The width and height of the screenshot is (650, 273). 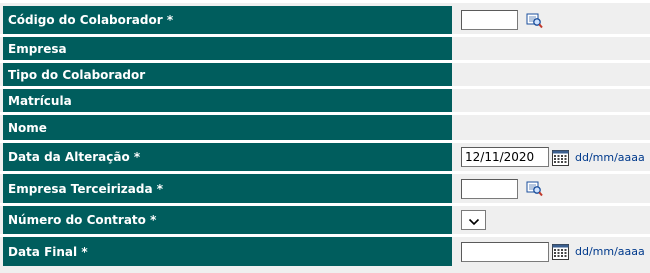 What do you see at coordinates (227, 220) in the screenshot?
I see `field-label: Número do Contrato *` at bounding box center [227, 220].